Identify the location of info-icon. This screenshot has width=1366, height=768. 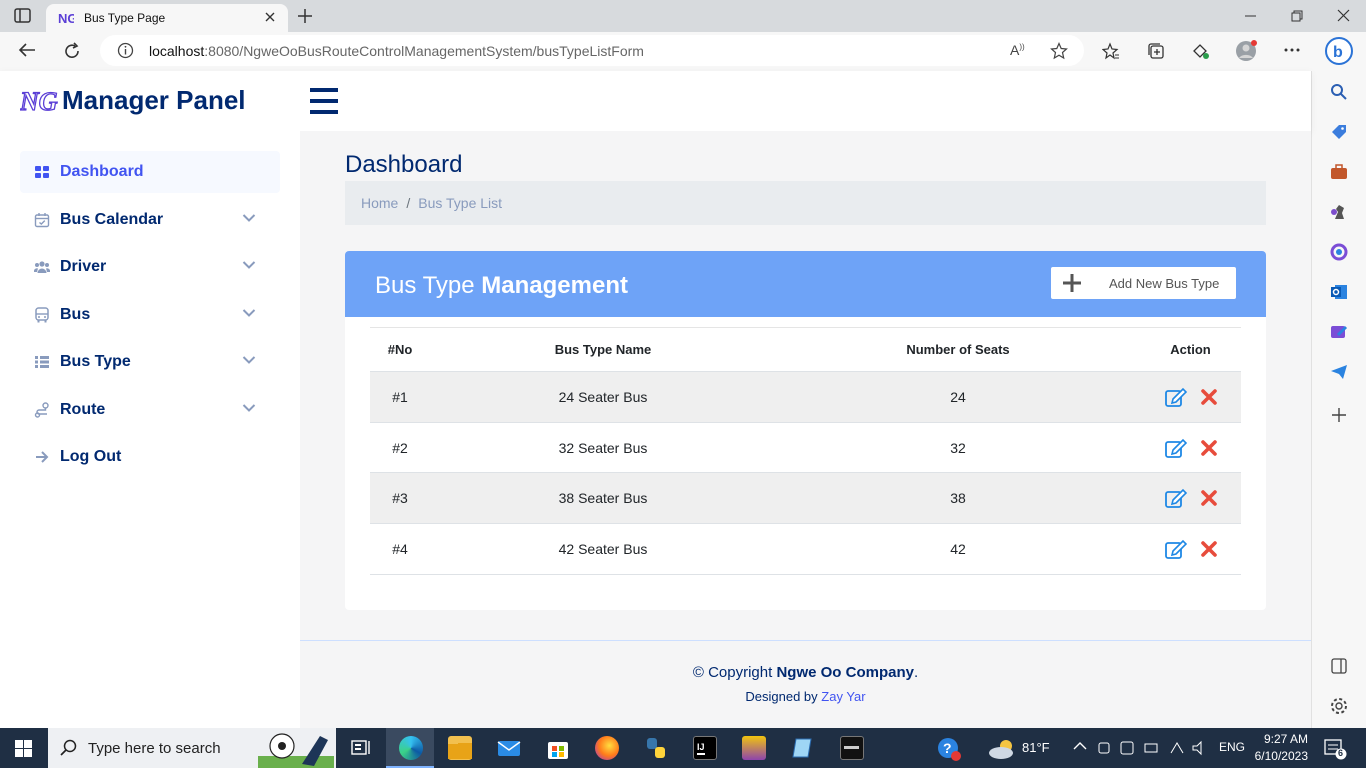
(125, 50).